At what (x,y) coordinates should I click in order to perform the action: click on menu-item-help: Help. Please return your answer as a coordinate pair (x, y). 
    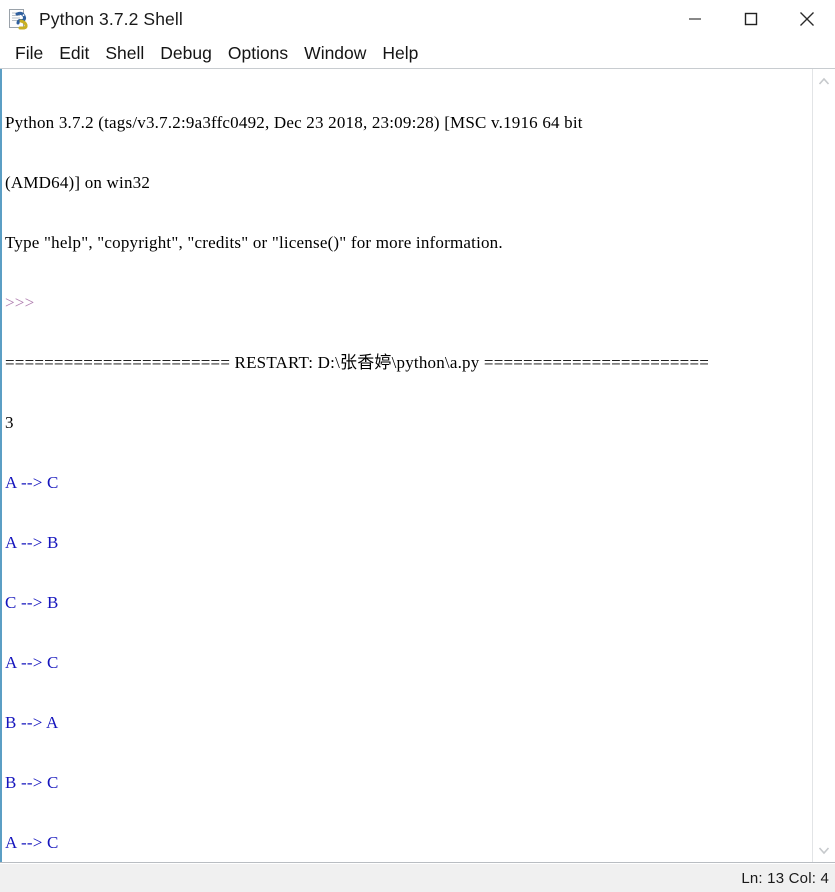
    Looking at the image, I should click on (400, 53).